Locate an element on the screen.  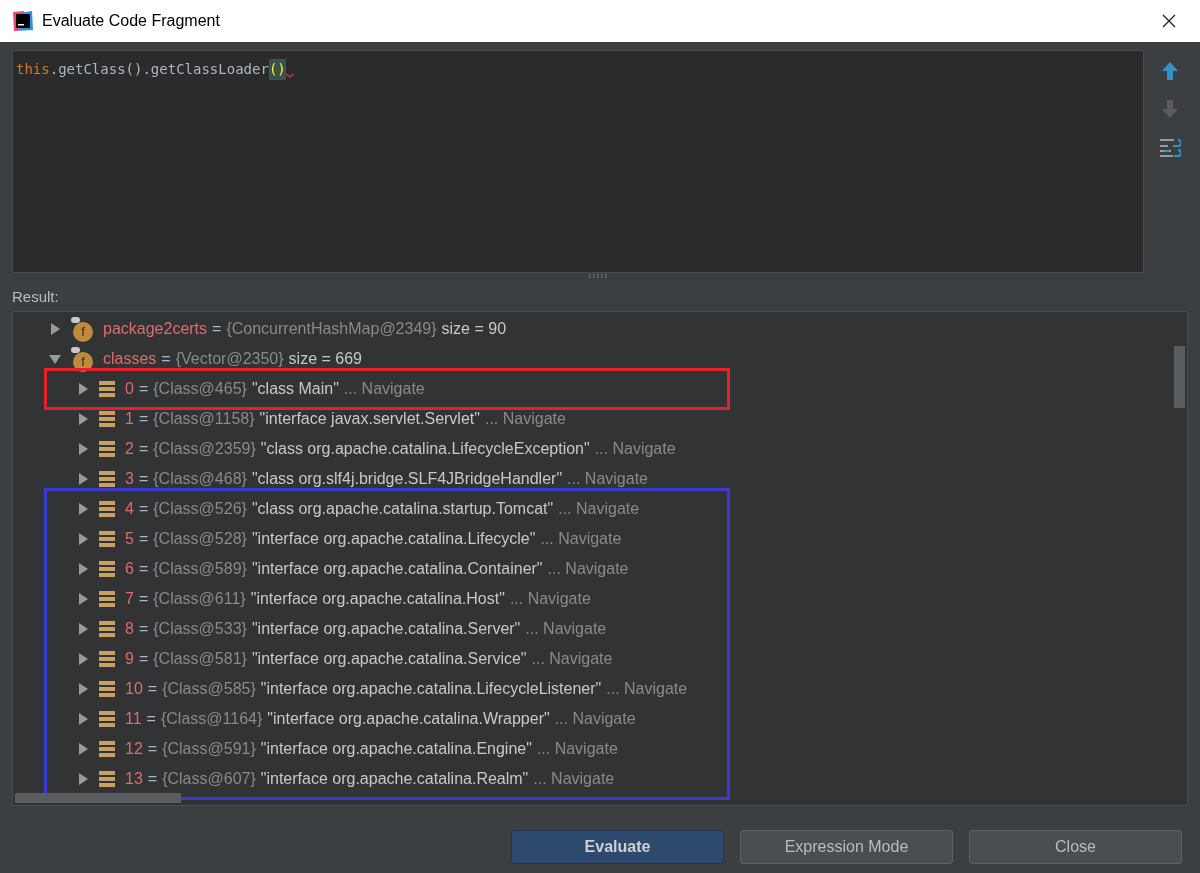
variable-name: 3 is located at coordinates (129, 479).